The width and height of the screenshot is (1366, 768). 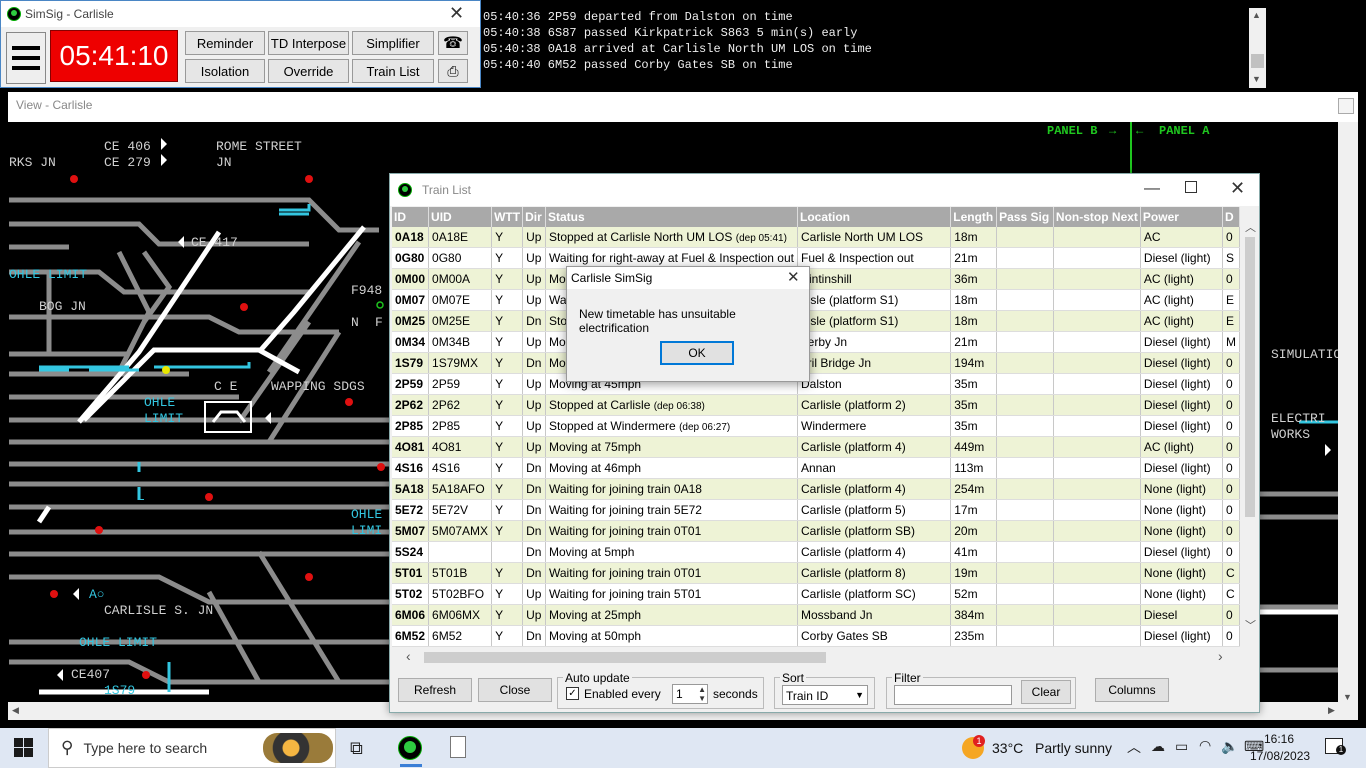 I want to click on train-list-vscroll: ︿ ﹀, so click(x=1250, y=425).